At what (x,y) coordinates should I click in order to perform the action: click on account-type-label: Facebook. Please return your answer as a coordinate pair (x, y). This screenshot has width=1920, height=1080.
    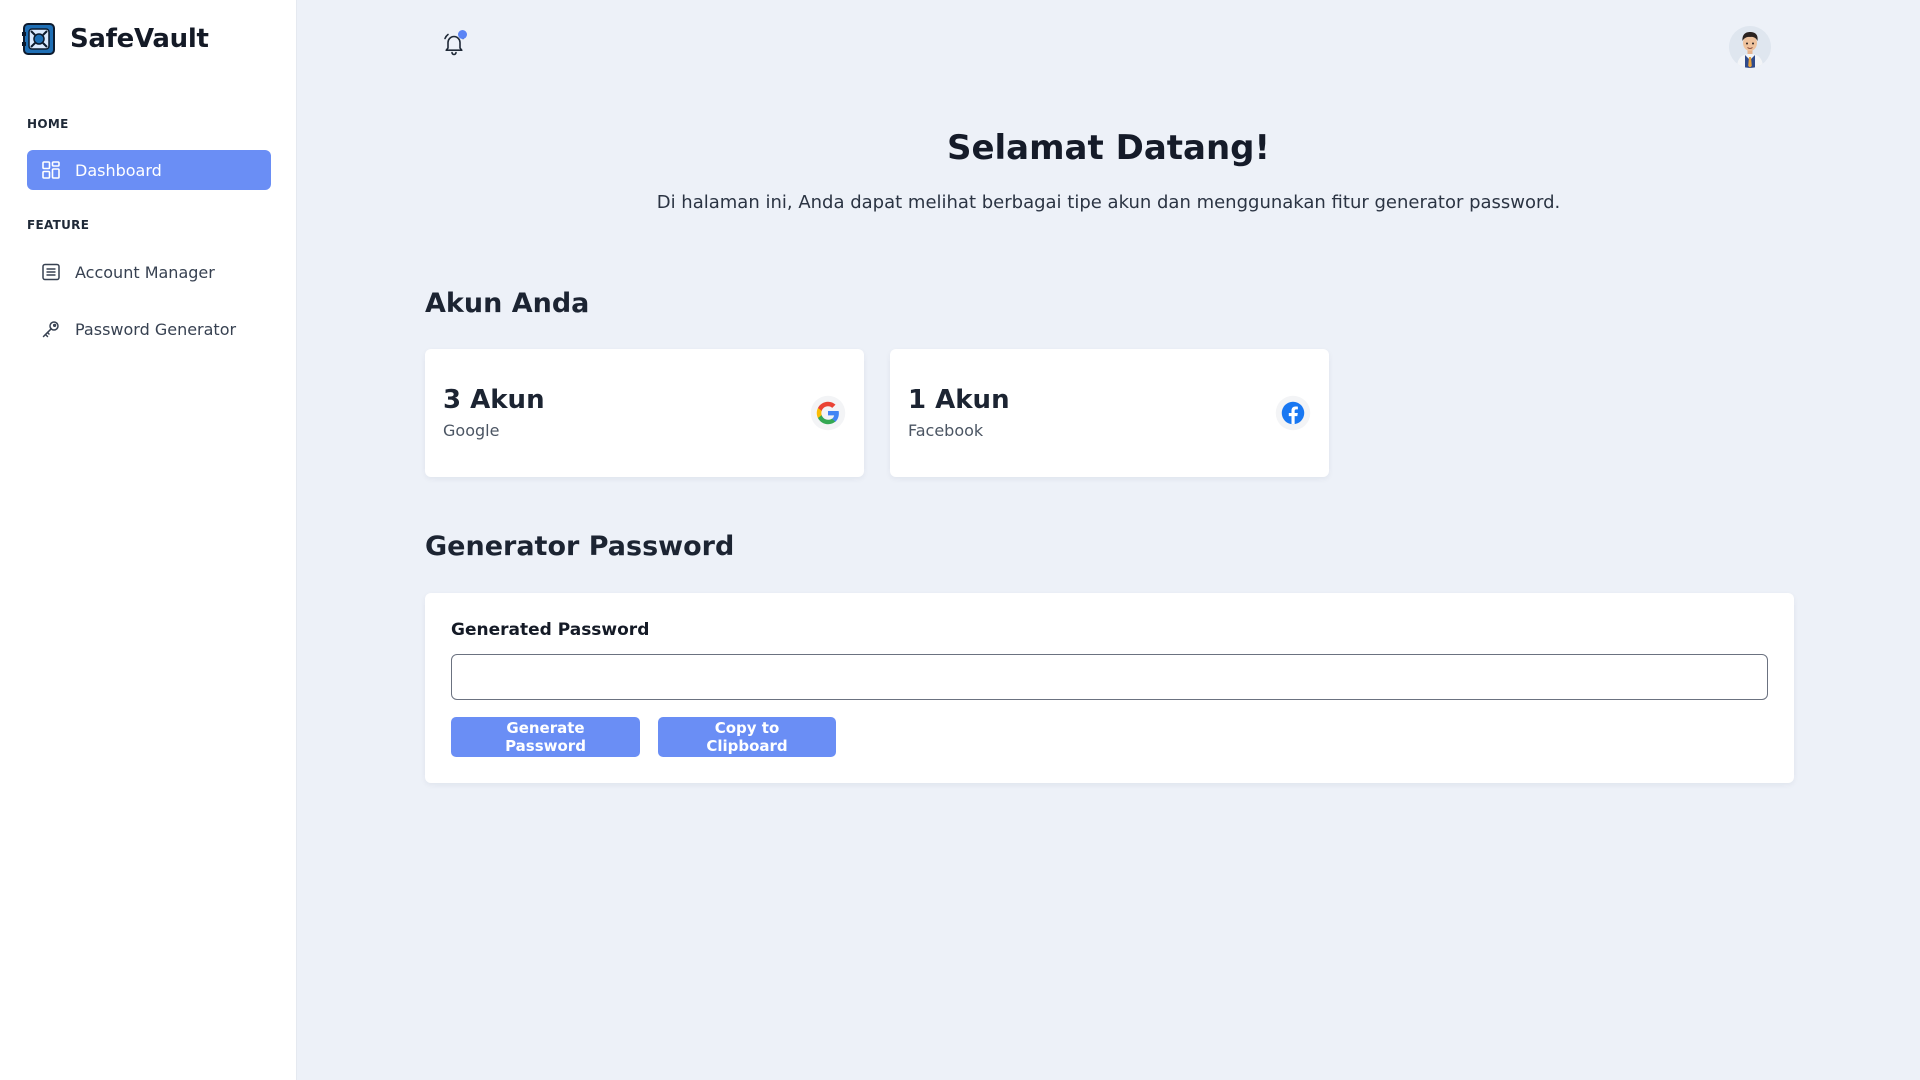
    Looking at the image, I should click on (946, 430).